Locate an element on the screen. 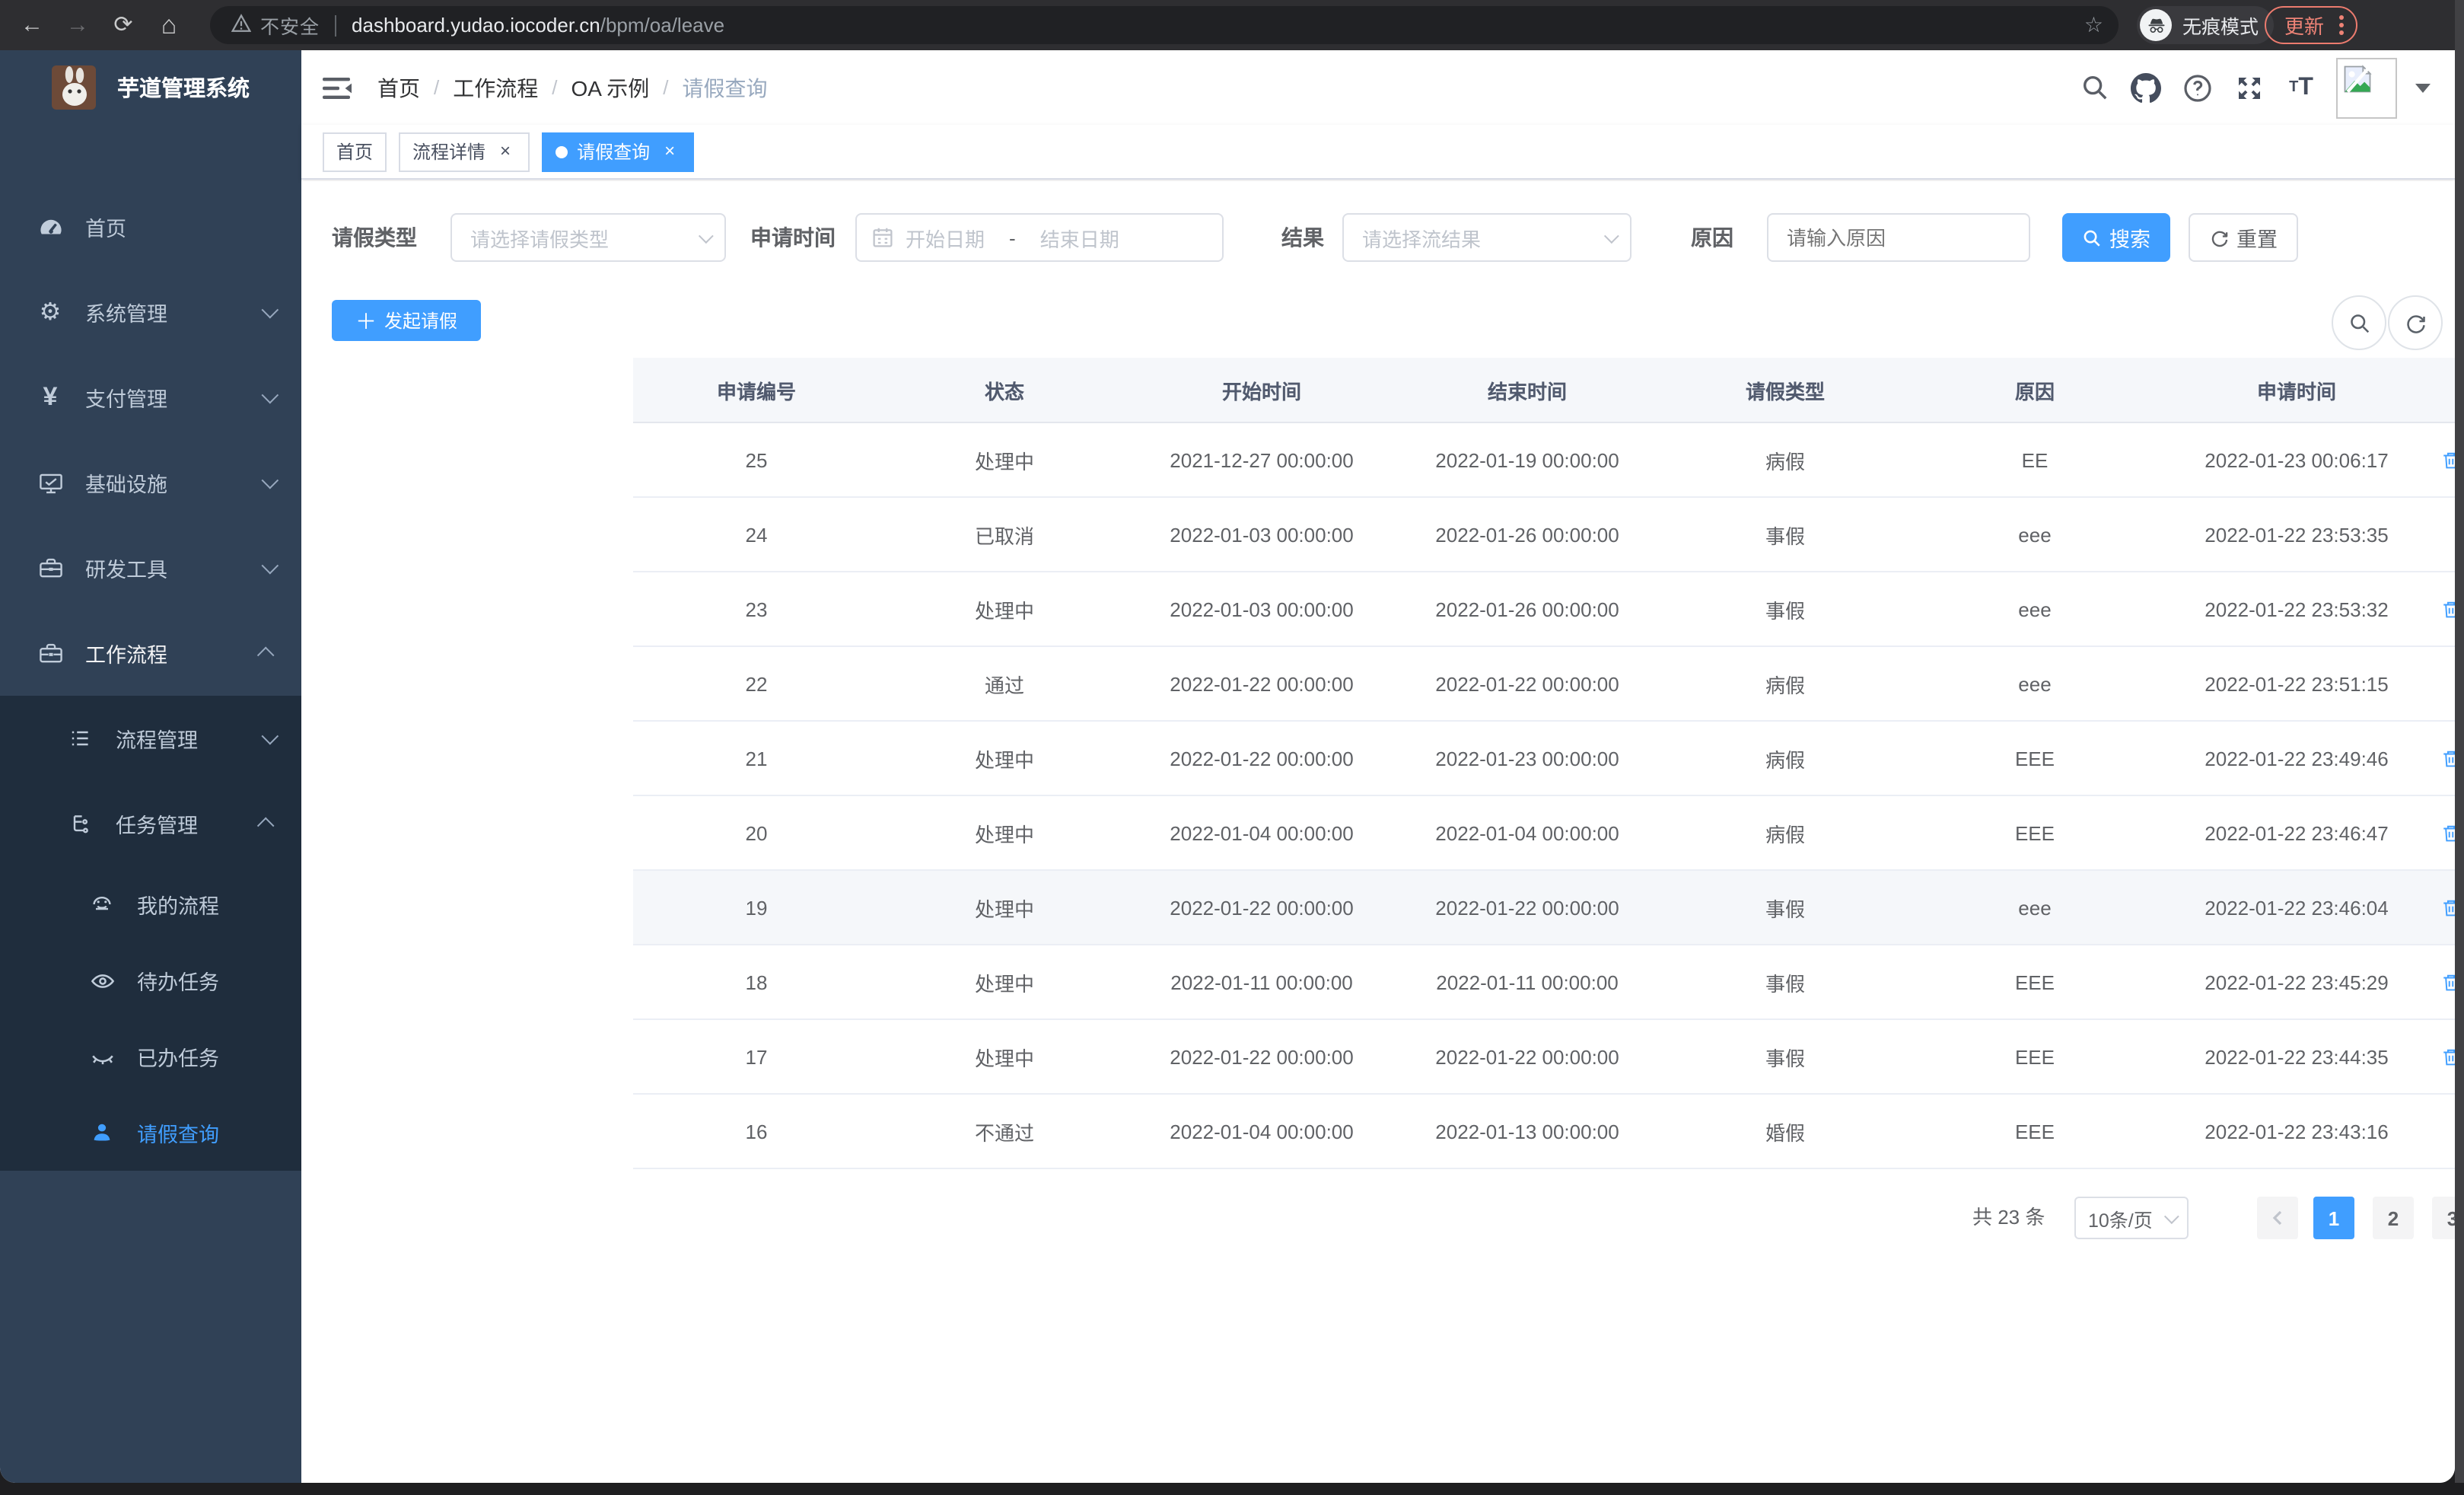  dropdown-caret-icon is located at coordinates (2423, 88).